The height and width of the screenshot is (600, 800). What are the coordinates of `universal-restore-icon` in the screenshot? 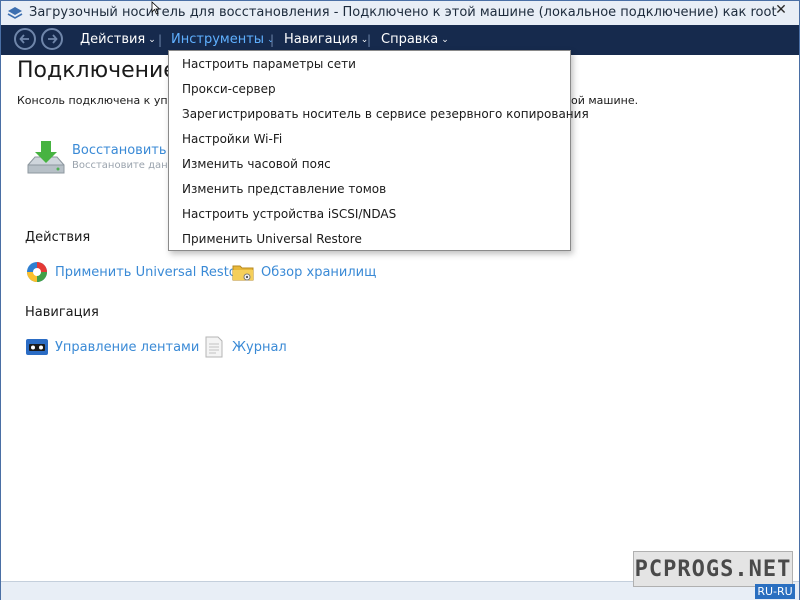 It's located at (37, 272).